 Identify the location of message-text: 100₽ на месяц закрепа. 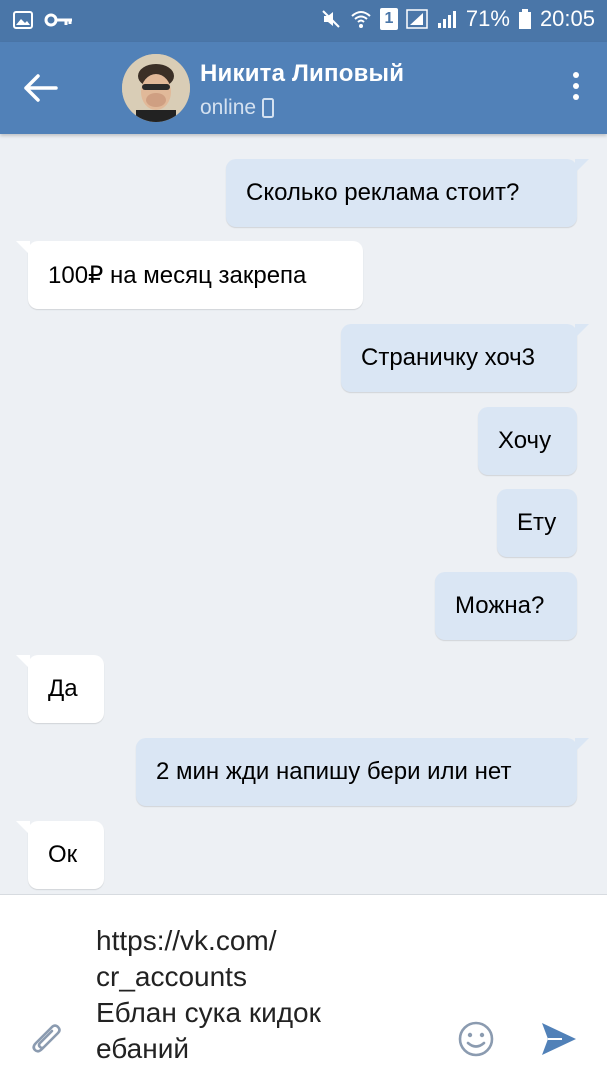
(177, 275).